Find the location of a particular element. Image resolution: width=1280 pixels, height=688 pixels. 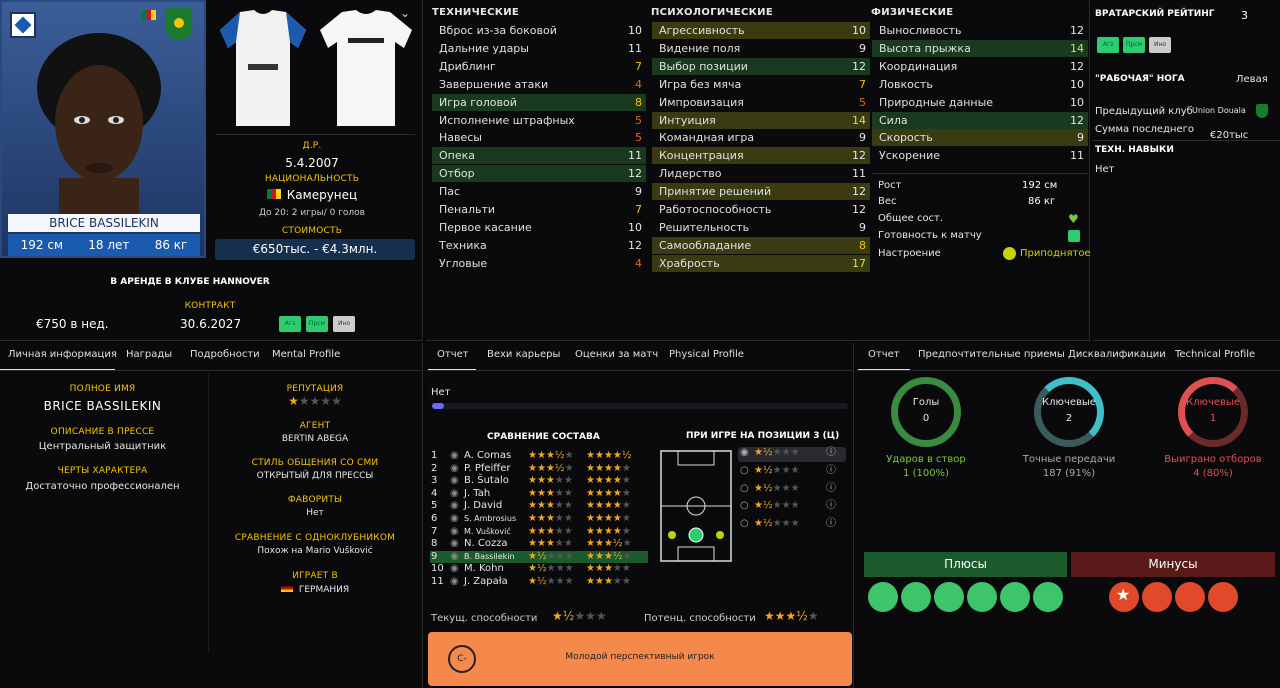

technical-attr-row: Пенальти 7 is located at coordinates (539, 209).